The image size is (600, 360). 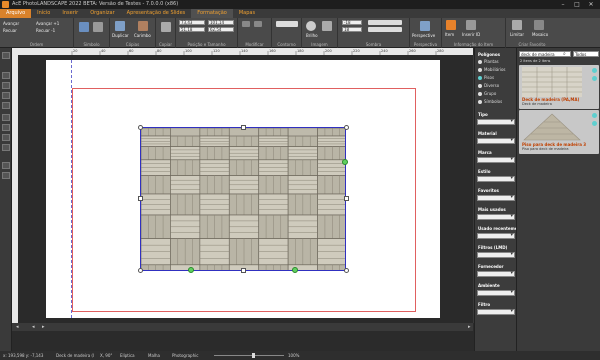 What do you see at coordinates (70, 13) in the screenshot?
I see `menu-inserir: Inserir` at bounding box center [70, 13].